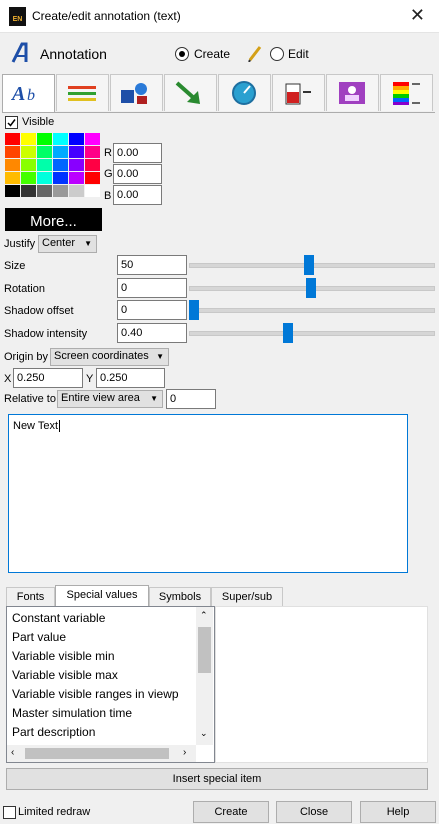 This screenshot has height=824, width=439. I want to click on relative-to-value-field, so click(191, 399).